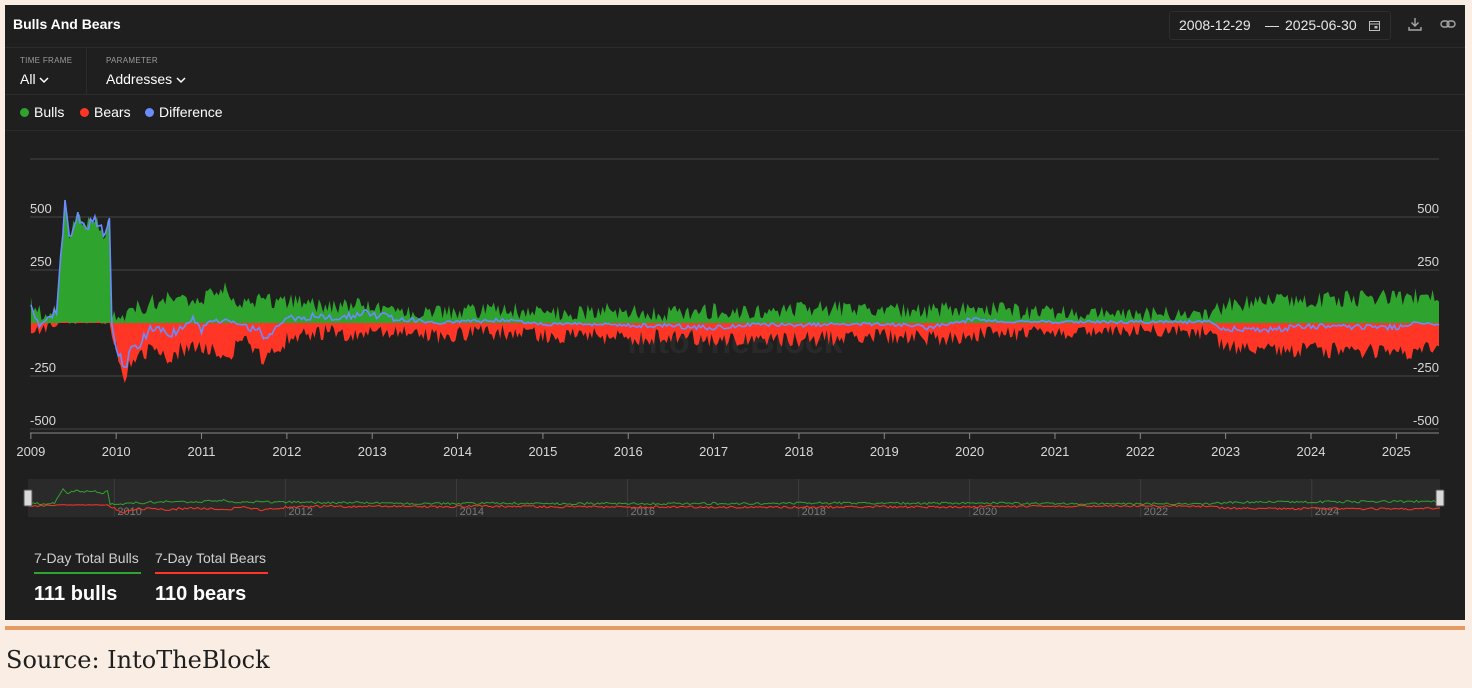 The image size is (1472, 688). Describe the element at coordinates (969, 451) in the screenshot. I see `x-tick-label: 2020` at that location.